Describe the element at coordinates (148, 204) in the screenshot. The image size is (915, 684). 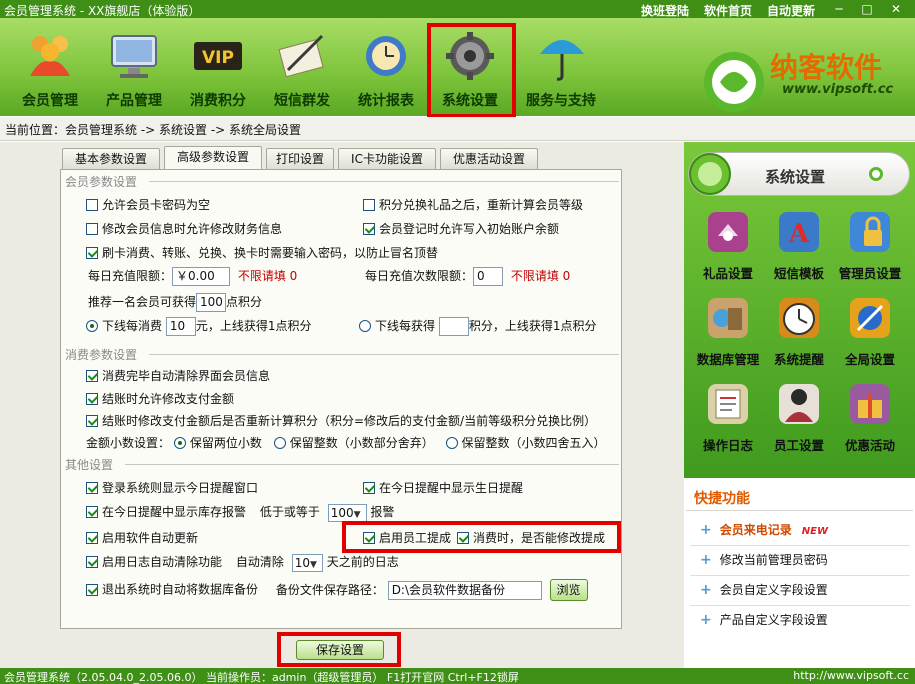
I see `opt-allow-empty-password: 允许会员卡密码为空` at that location.